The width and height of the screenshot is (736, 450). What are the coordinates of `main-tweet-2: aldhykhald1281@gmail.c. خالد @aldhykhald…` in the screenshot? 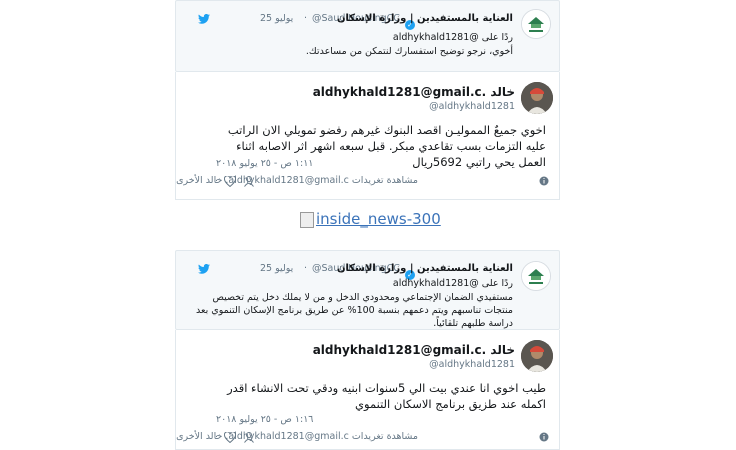 It's located at (367, 390).